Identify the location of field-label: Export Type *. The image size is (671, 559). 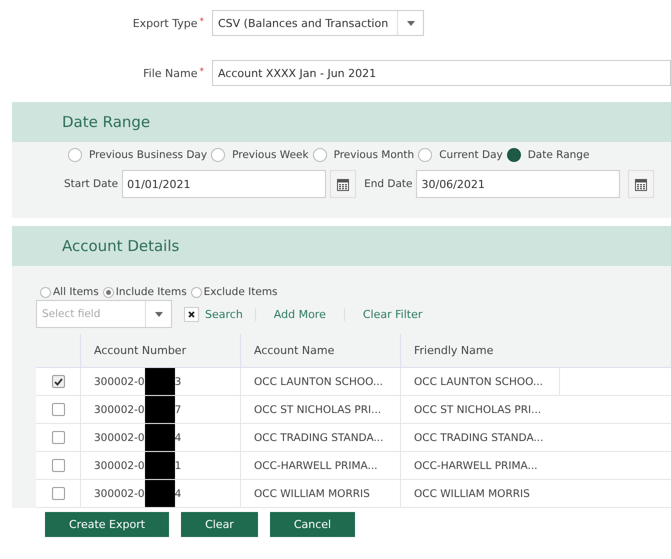
(168, 23).